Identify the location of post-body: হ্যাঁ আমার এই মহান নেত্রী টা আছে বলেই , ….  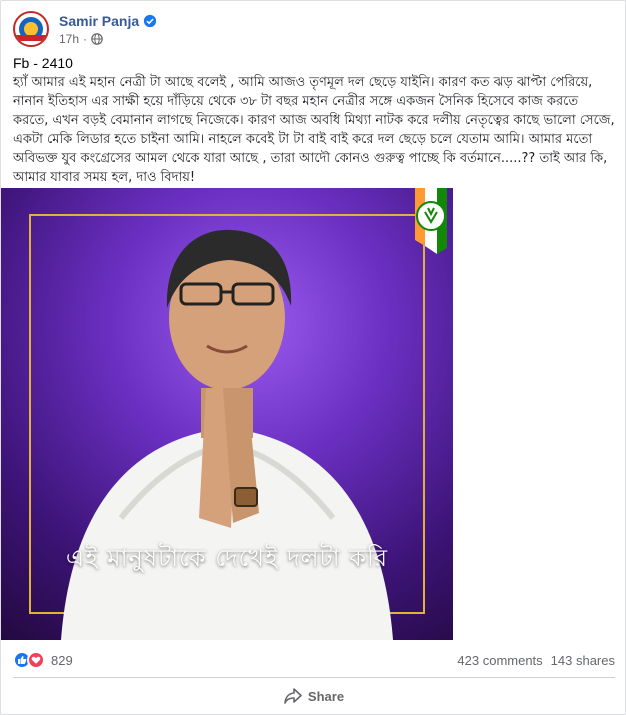
(314, 130).